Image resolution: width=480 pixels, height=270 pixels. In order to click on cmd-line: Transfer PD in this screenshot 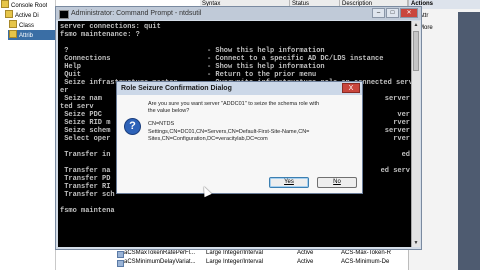, I will do `click(85, 179)`.